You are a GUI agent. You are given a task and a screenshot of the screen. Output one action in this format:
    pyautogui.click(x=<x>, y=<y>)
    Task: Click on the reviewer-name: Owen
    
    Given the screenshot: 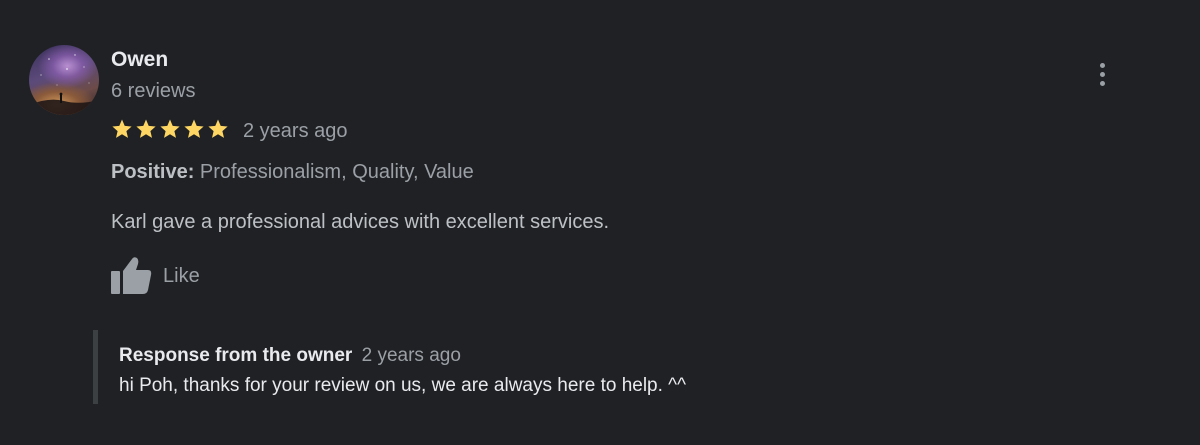 What is the action you would take?
    pyautogui.click(x=139, y=60)
    